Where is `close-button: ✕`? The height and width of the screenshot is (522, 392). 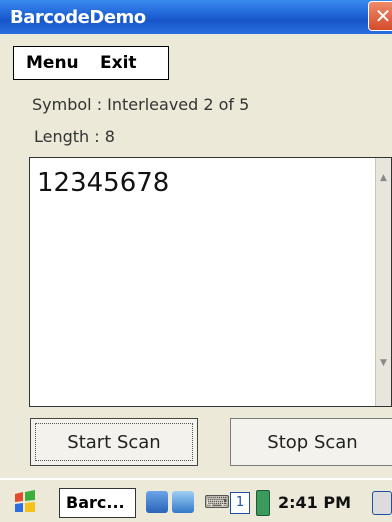
close-button: ✕ is located at coordinates (380, 16).